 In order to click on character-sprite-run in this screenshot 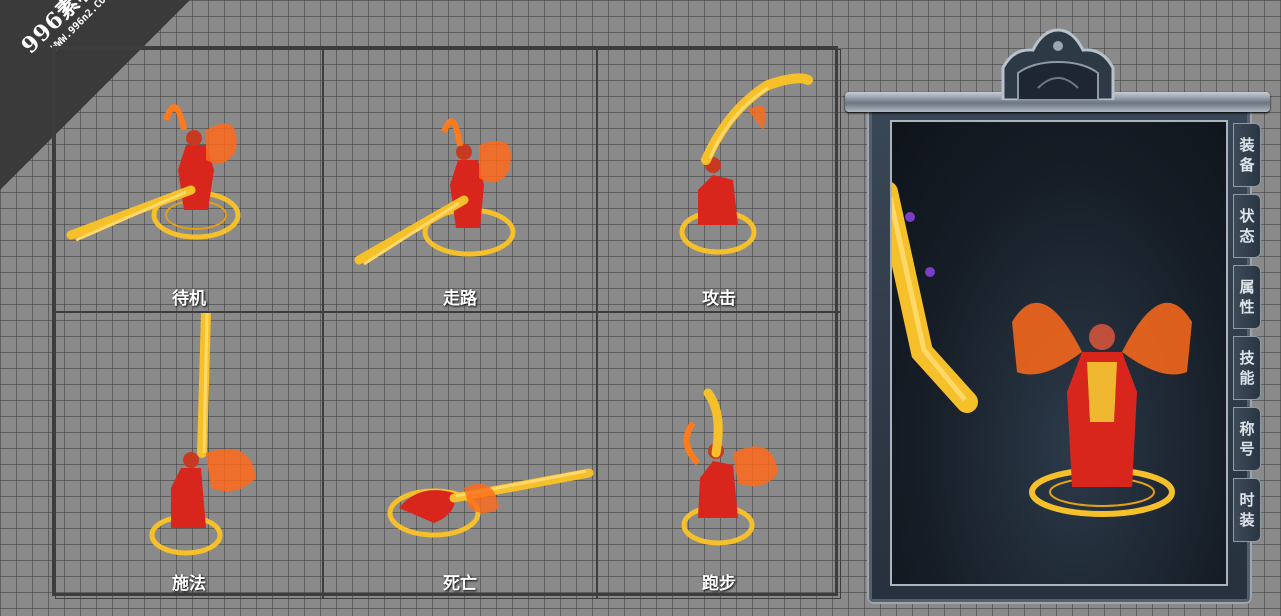, I will do `click(729, 467)`.